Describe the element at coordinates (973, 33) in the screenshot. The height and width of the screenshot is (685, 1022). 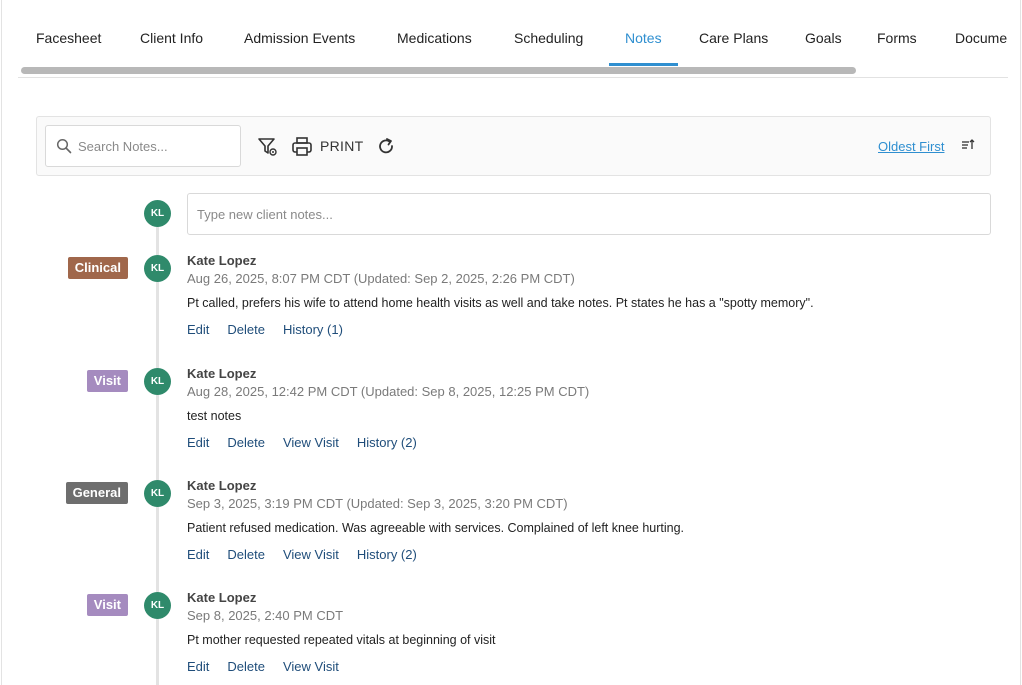
I see `tab-docume: Docume` at that location.